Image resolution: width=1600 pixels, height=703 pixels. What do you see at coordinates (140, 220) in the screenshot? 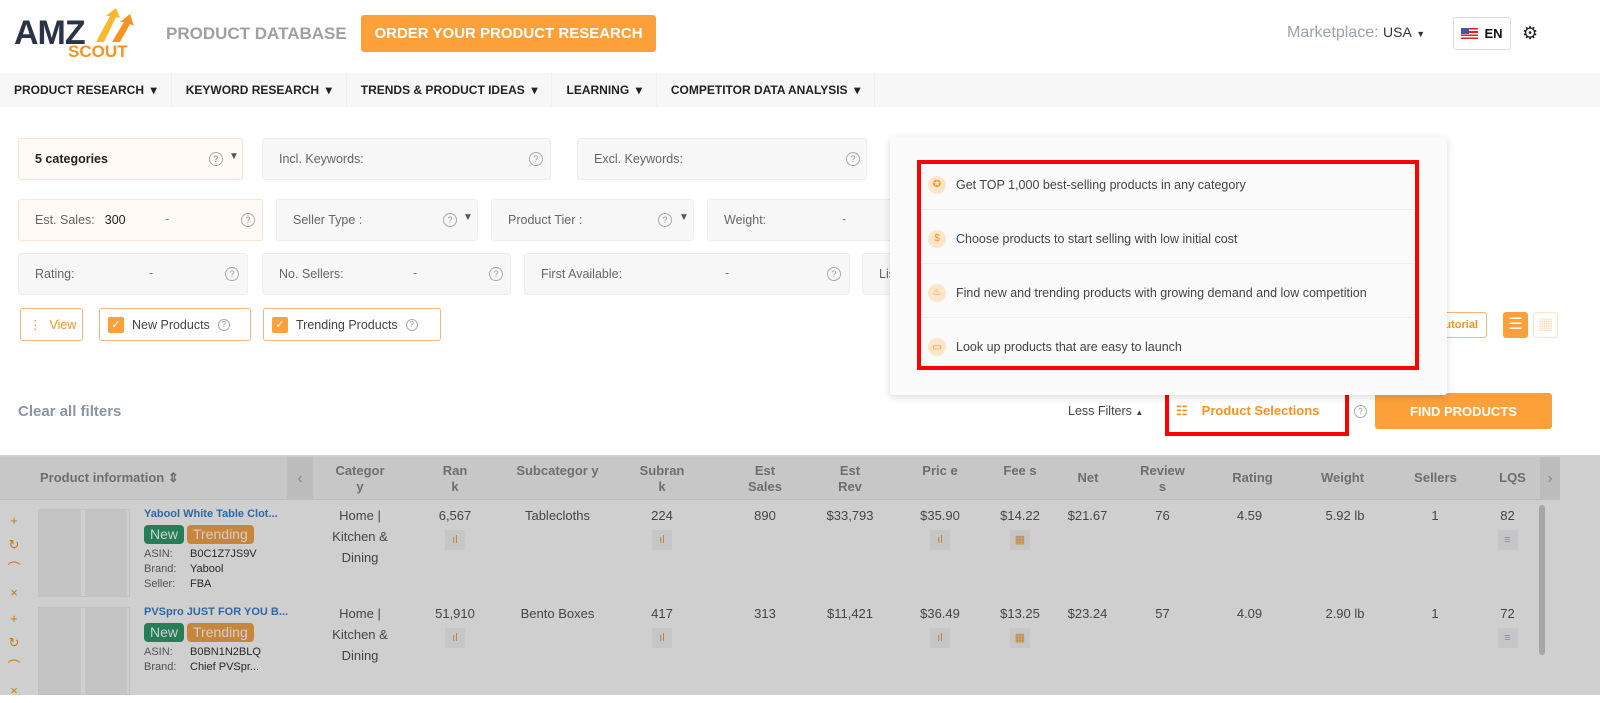
I see `est-sales-range: Est. Sales: 300-?` at bounding box center [140, 220].